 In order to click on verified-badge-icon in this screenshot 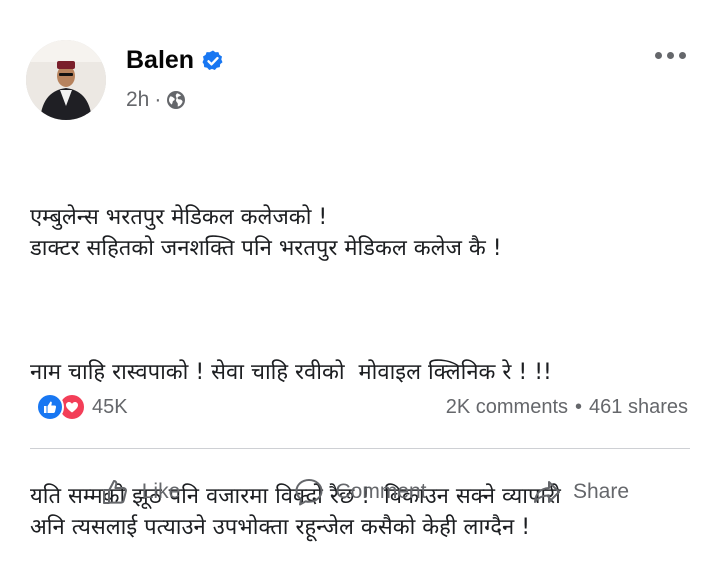, I will do `click(212, 60)`.